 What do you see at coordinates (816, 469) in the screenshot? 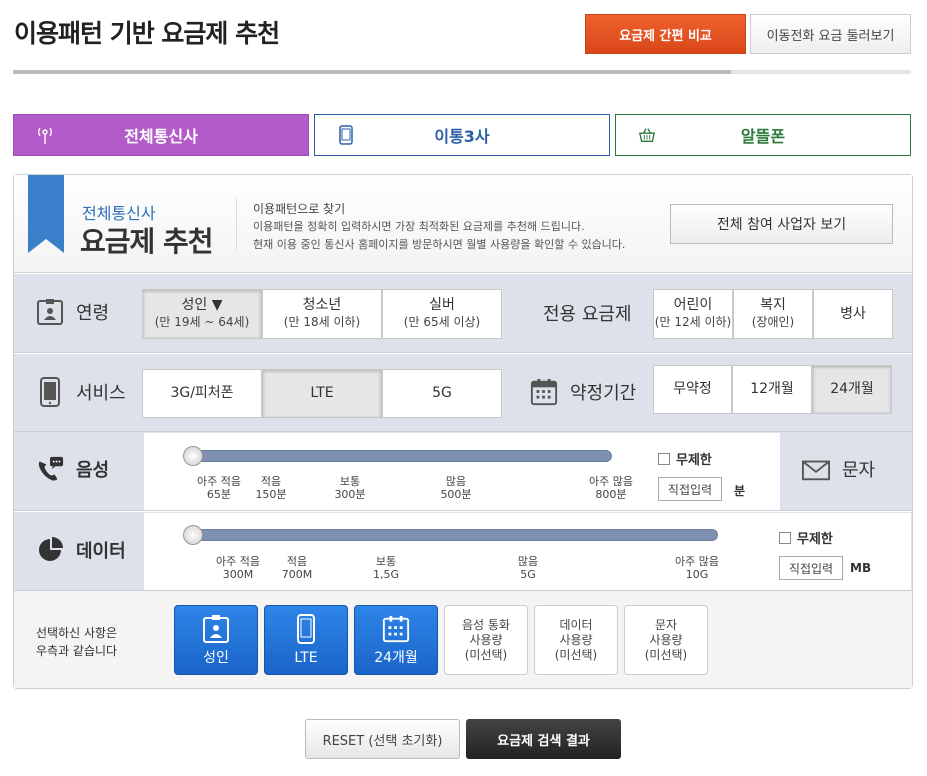
I see `envelope-icon` at bounding box center [816, 469].